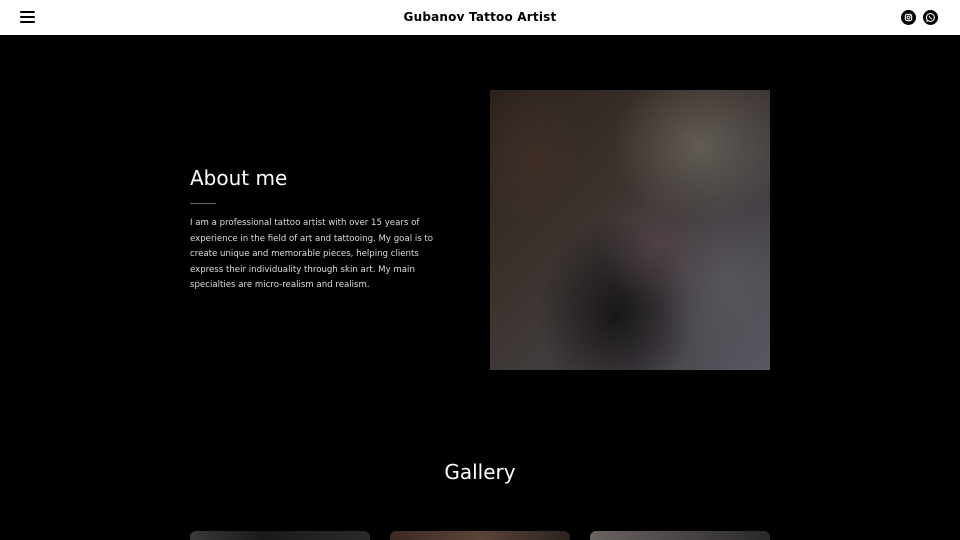  Describe the element at coordinates (239, 178) in the screenshot. I see `about-heading: About me` at that location.